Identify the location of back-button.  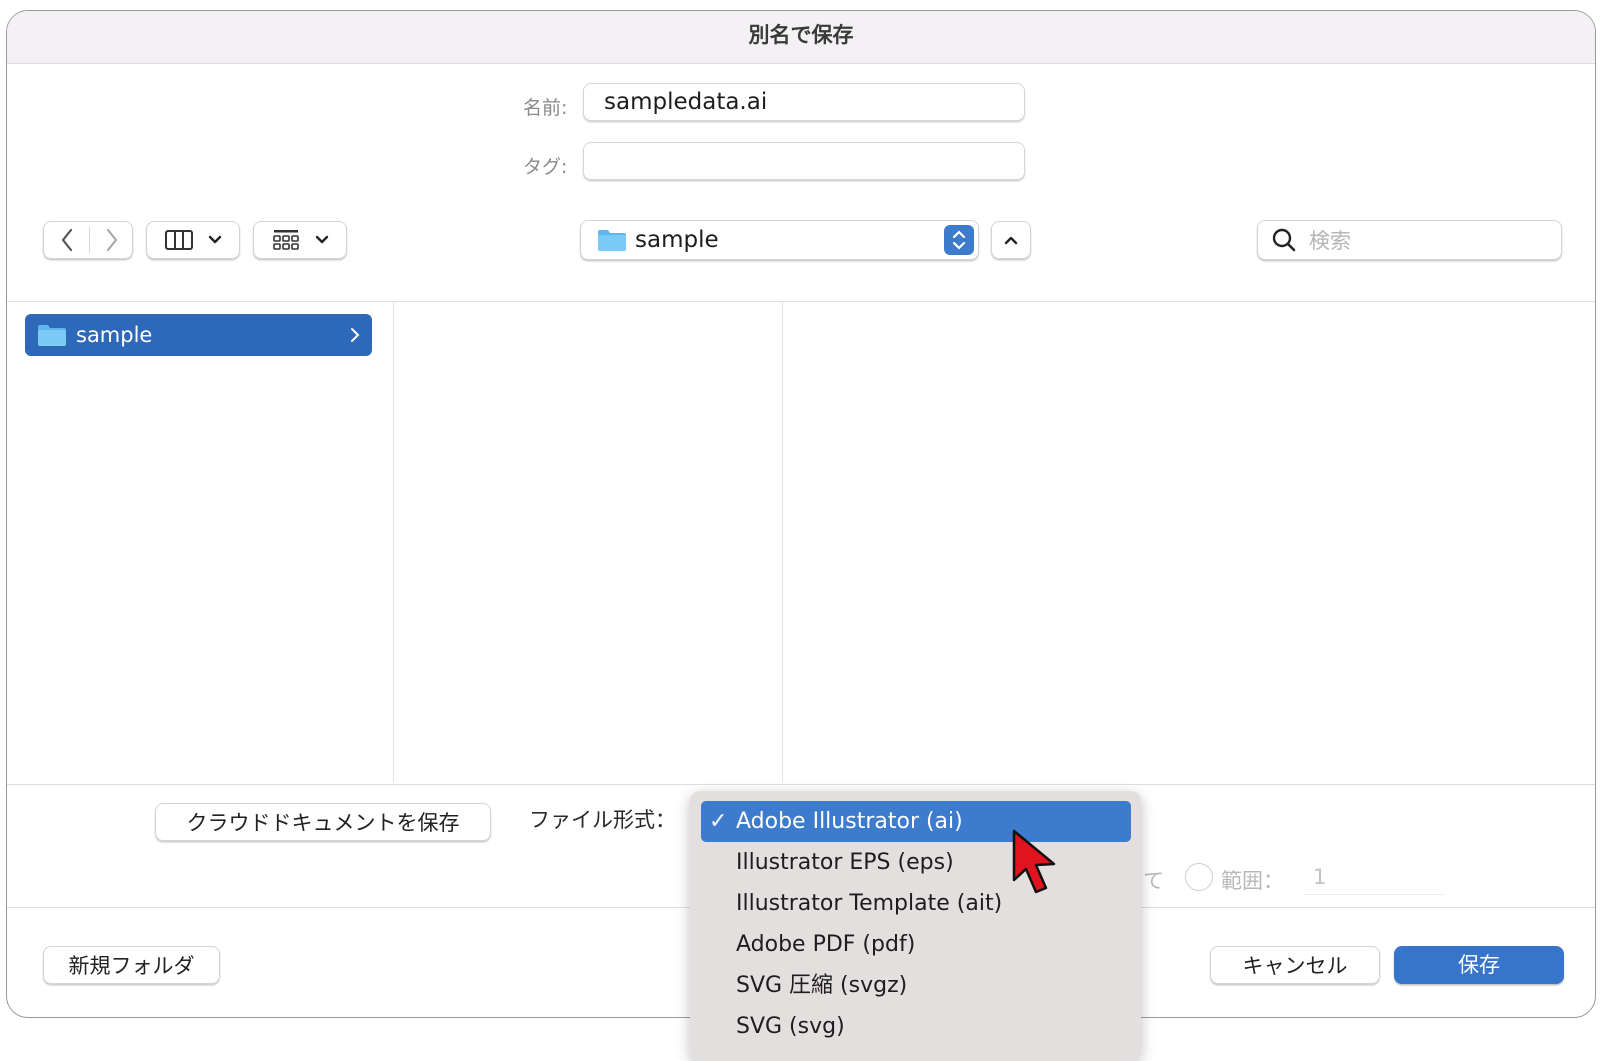
(66, 240).